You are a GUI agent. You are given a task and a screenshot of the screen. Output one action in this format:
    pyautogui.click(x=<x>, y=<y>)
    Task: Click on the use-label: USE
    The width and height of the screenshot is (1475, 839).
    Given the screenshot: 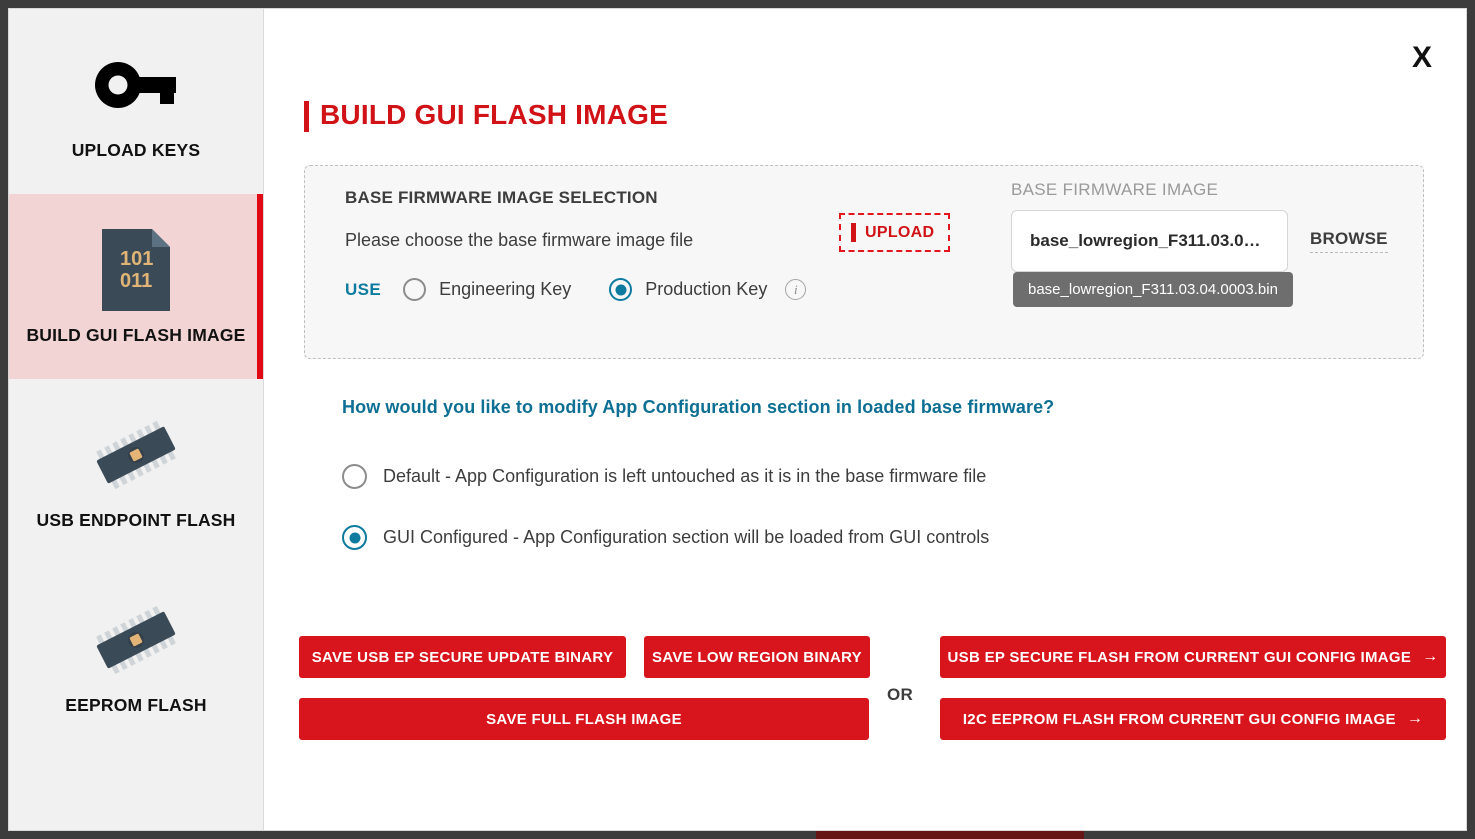 What is the action you would take?
    pyautogui.click(x=363, y=289)
    